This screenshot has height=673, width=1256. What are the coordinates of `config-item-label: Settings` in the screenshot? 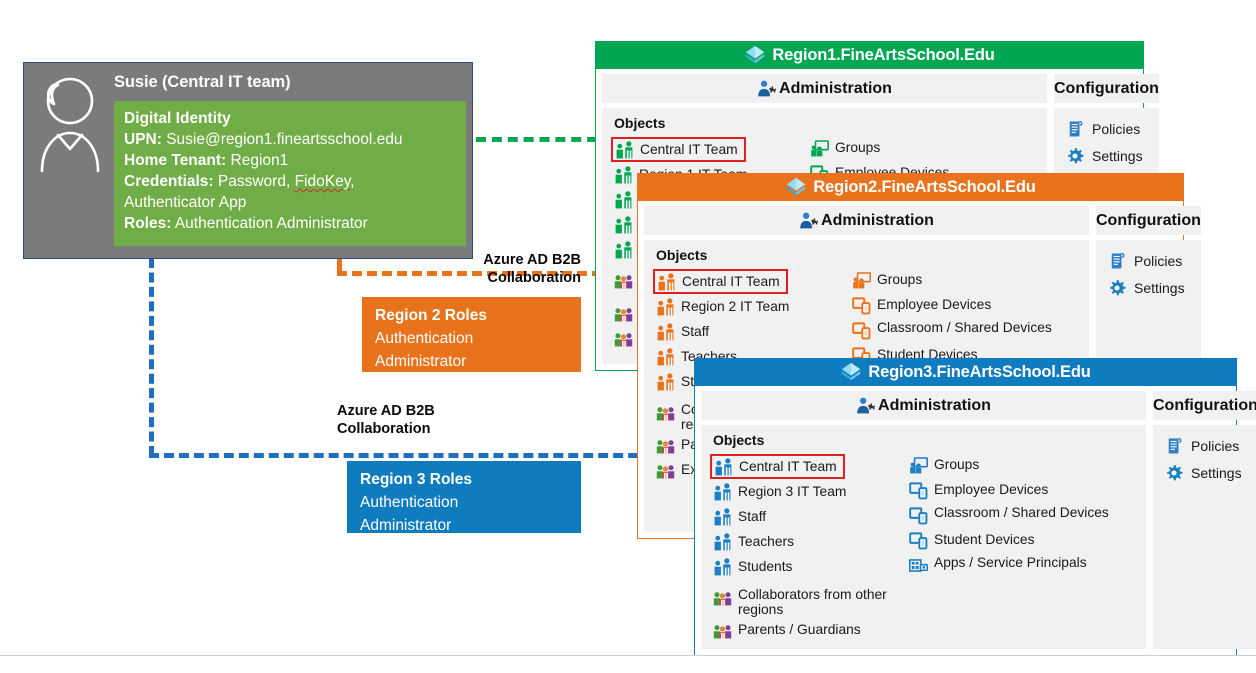 It's located at (1216, 472).